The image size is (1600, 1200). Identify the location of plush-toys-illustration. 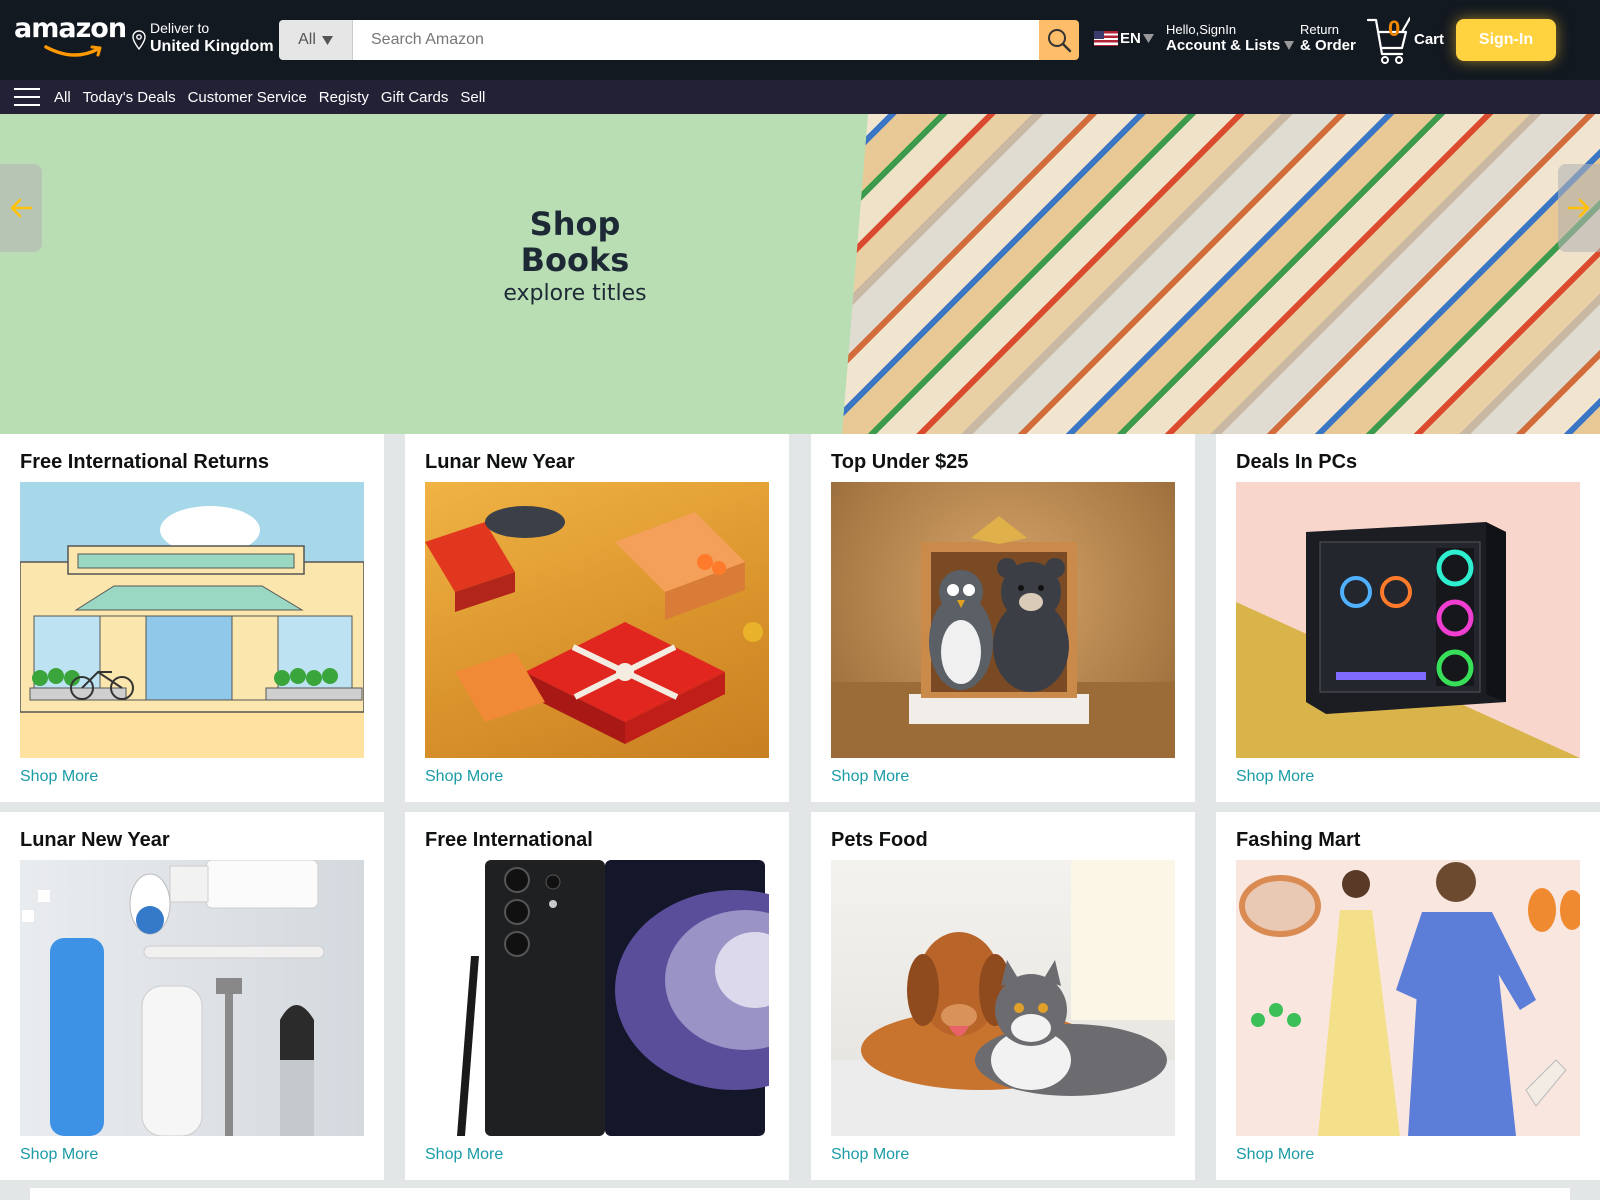
(1003, 637).